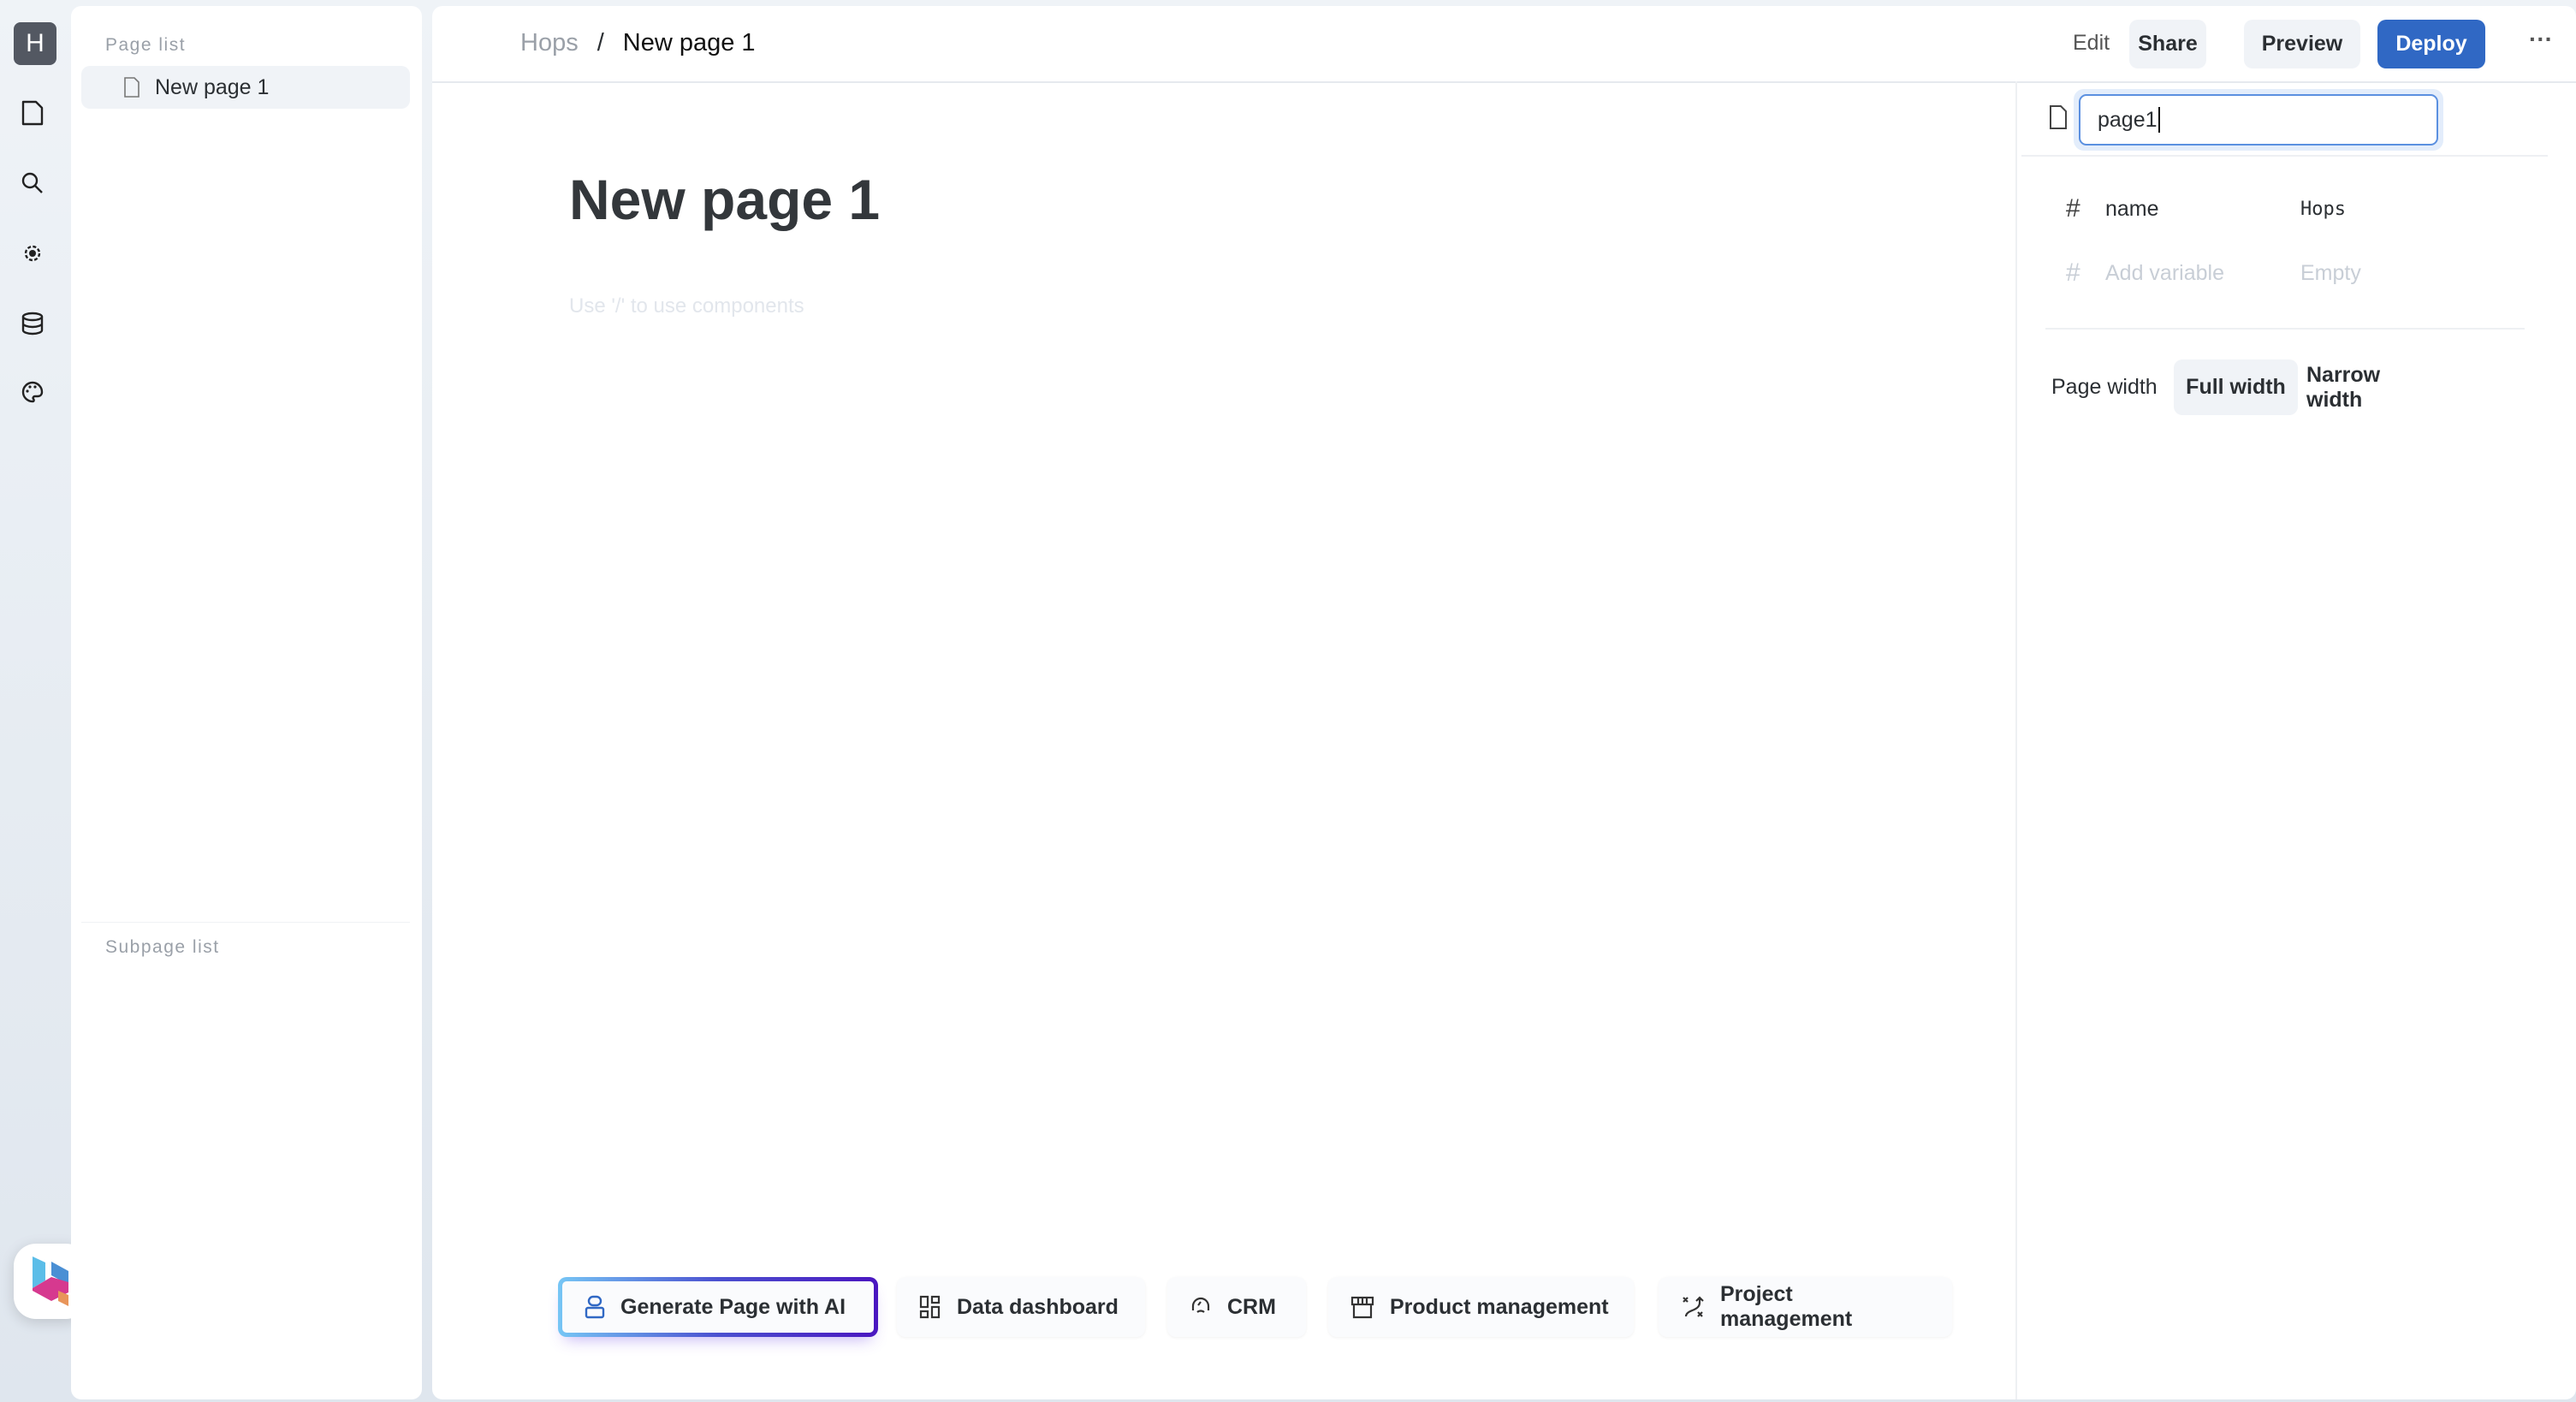 The height and width of the screenshot is (1402, 2576). Describe the element at coordinates (245, 87) in the screenshot. I see `page-list-item: New page 1` at that location.